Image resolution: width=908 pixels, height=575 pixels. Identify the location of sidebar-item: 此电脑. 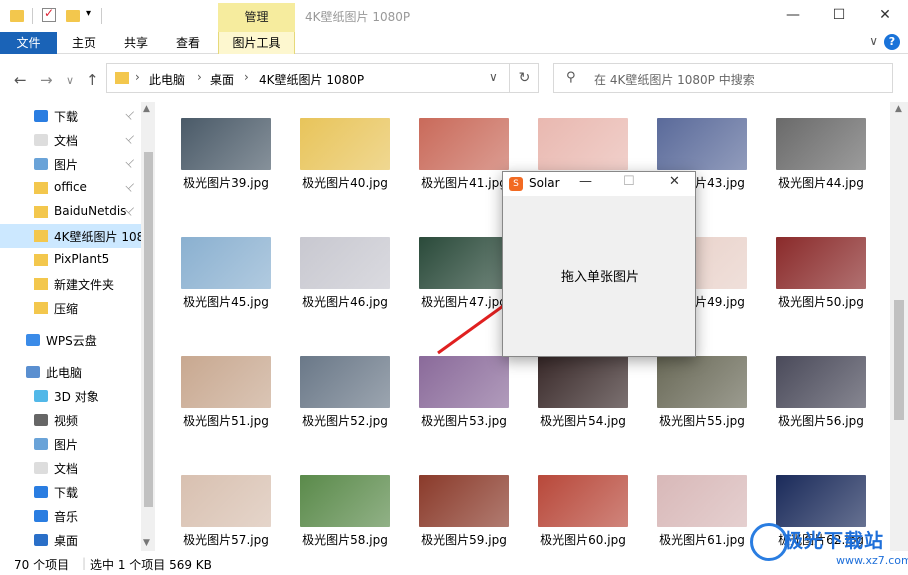
(70, 372).